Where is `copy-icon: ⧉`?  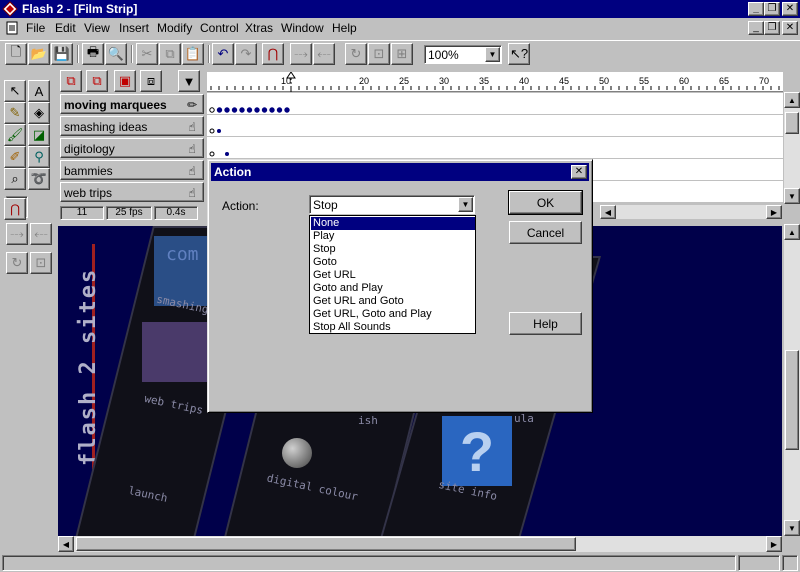 copy-icon: ⧉ is located at coordinates (170, 54).